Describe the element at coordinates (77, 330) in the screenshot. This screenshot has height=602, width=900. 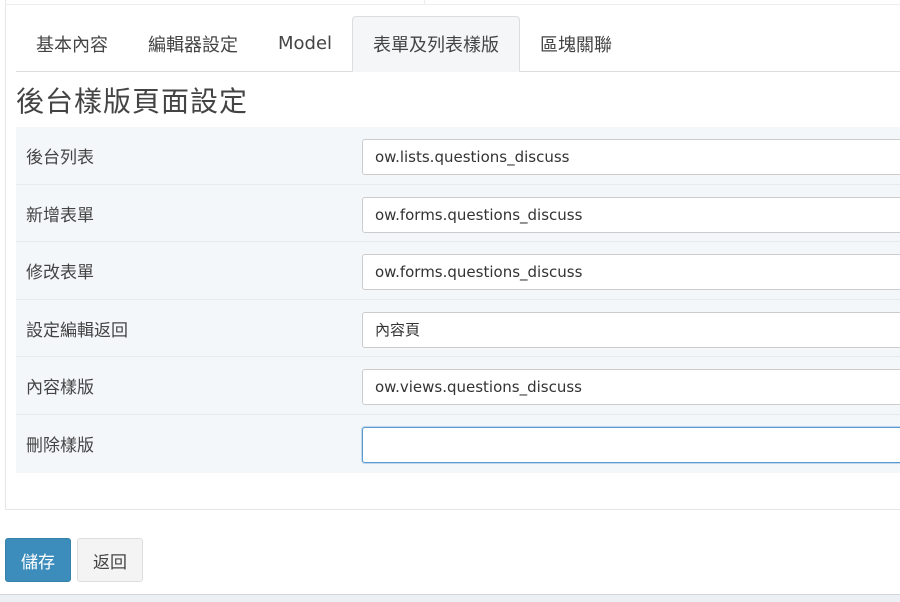
I see `edit-return-label: 設定編輯返回` at that location.